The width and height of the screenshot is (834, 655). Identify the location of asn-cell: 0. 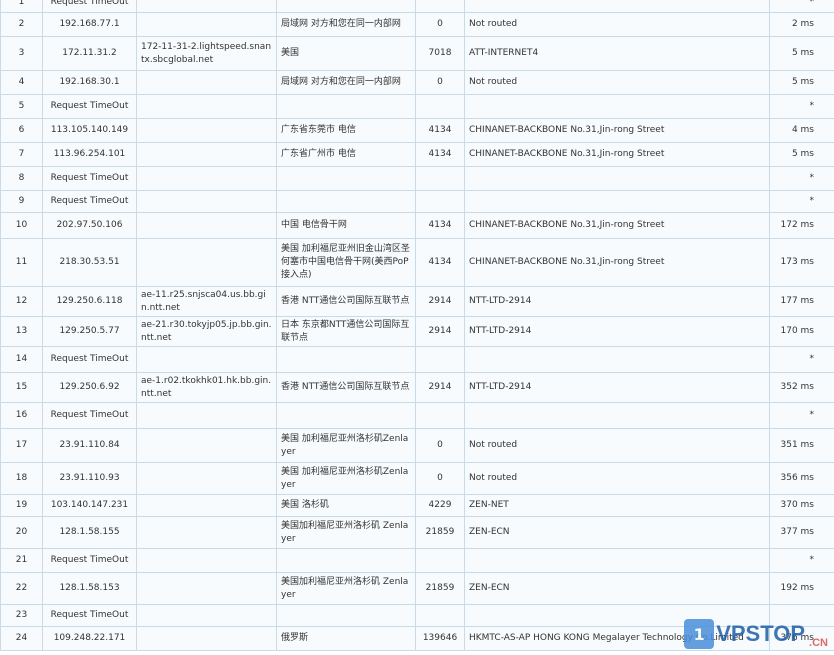
(440, 478).